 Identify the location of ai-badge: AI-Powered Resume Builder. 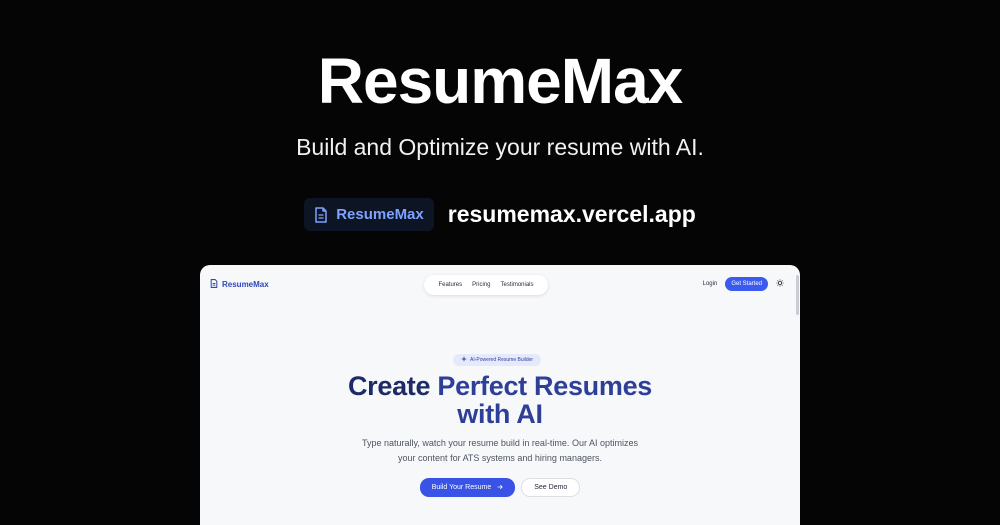
(497, 360).